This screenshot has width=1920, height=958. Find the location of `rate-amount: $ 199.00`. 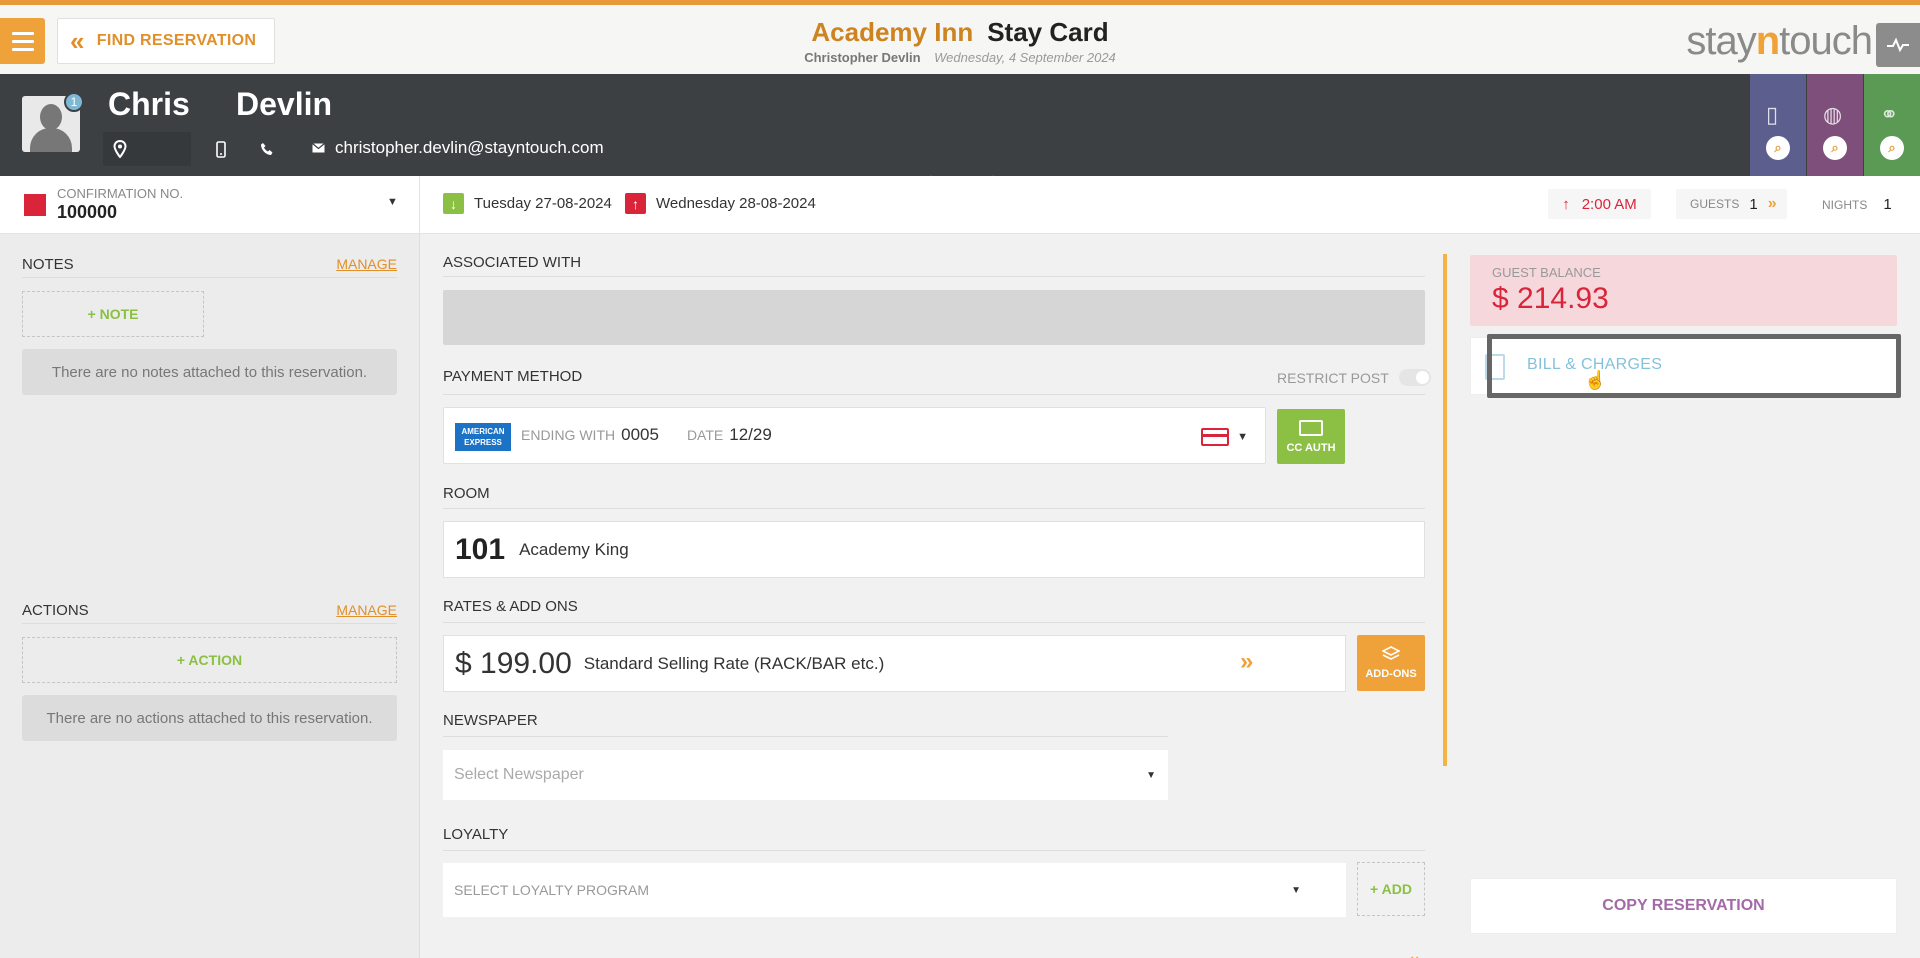

rate-amount: $ 199.00 is located at coordinates (513, 663).